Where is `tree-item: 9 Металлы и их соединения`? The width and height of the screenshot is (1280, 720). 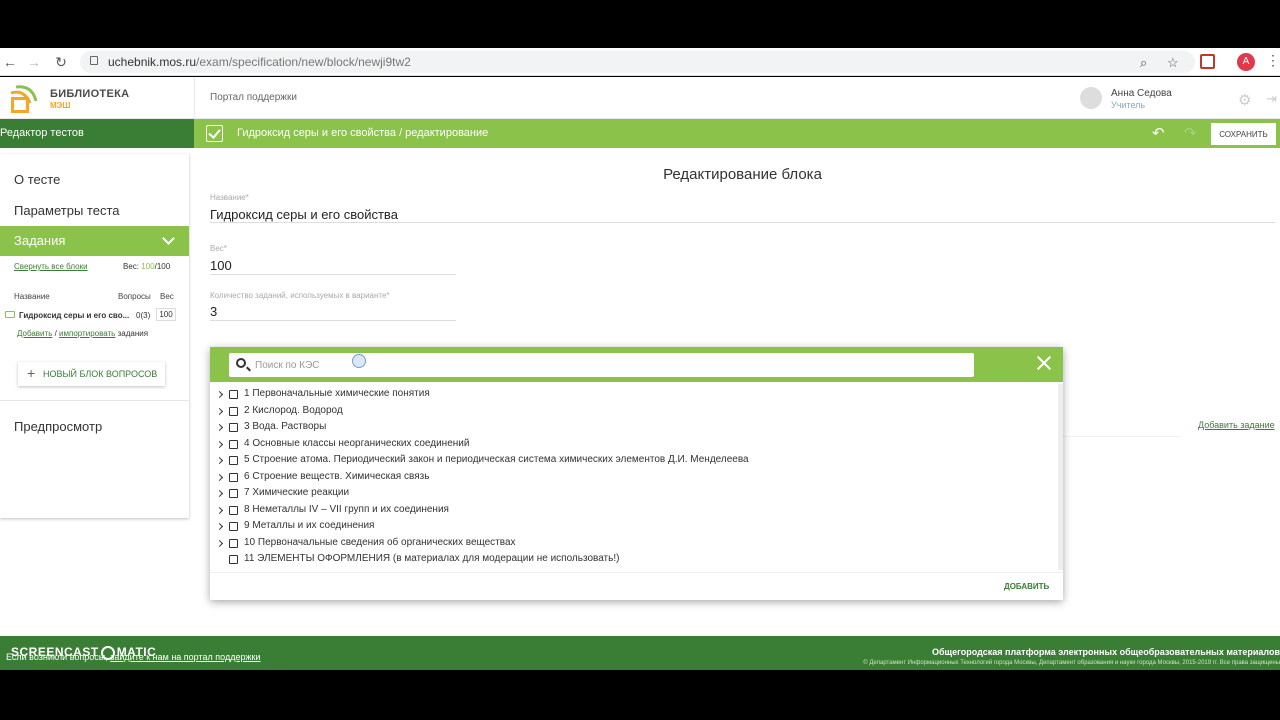 tree-item: 9 Металлы и их соединения is located at coordinates (634, 527).